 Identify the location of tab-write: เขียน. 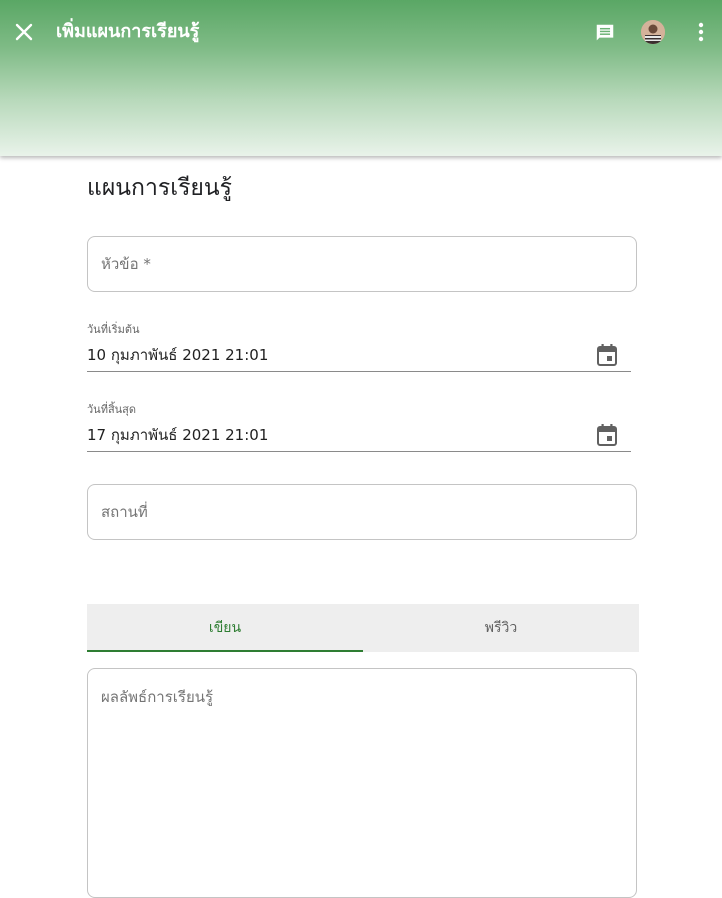
(225, 628).